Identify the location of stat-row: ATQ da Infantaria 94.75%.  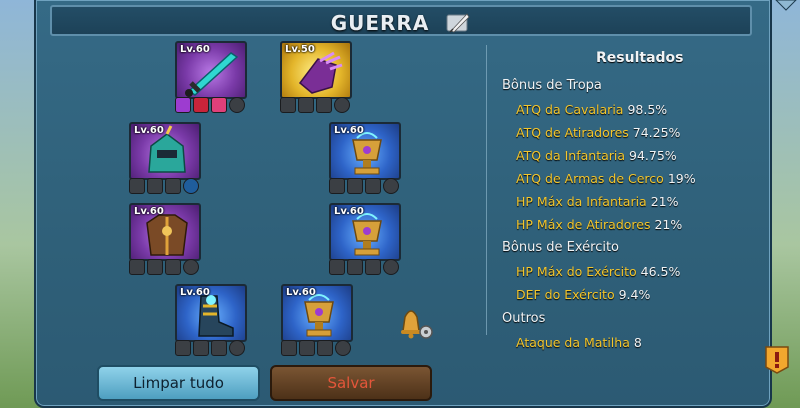
(596, 155).